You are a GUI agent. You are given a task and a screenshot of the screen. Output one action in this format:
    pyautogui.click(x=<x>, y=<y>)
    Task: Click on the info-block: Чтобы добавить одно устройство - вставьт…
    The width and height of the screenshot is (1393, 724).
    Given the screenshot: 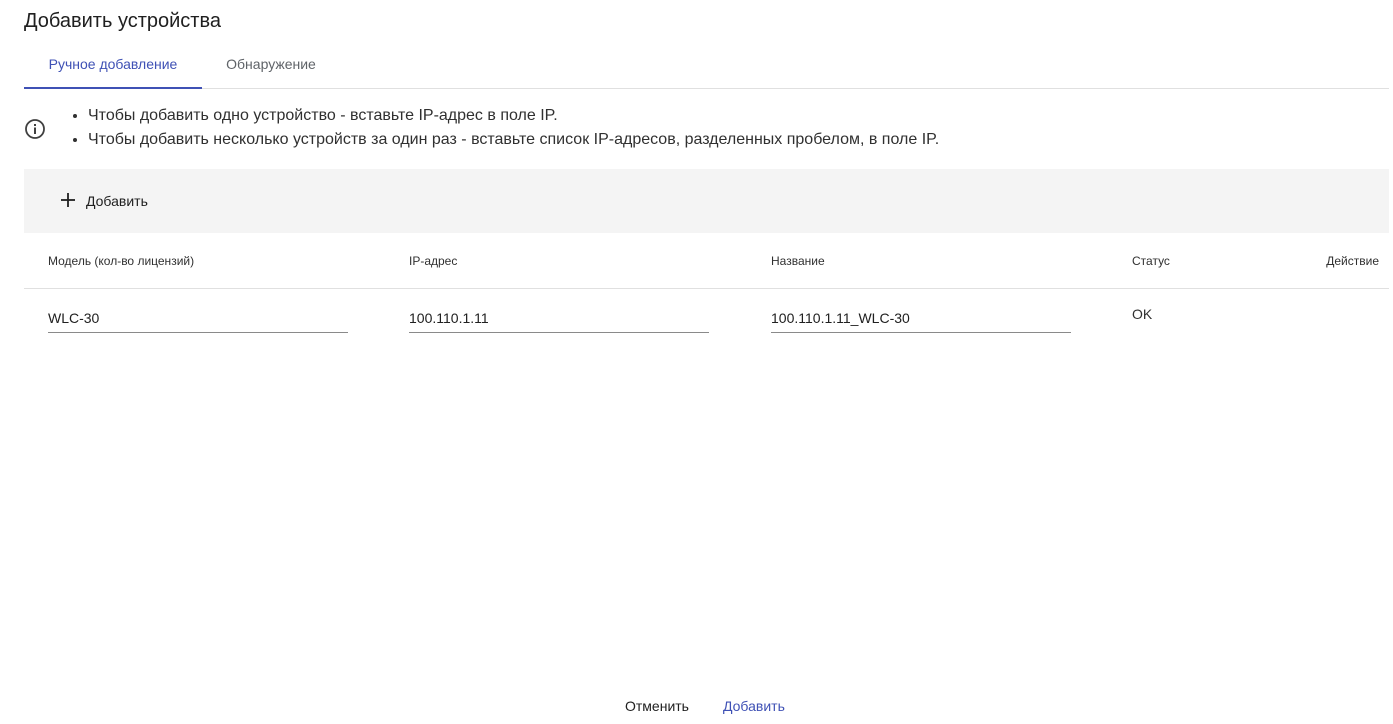 What is the action you would take?
    pyautogui.click(x=706, y=130)
    